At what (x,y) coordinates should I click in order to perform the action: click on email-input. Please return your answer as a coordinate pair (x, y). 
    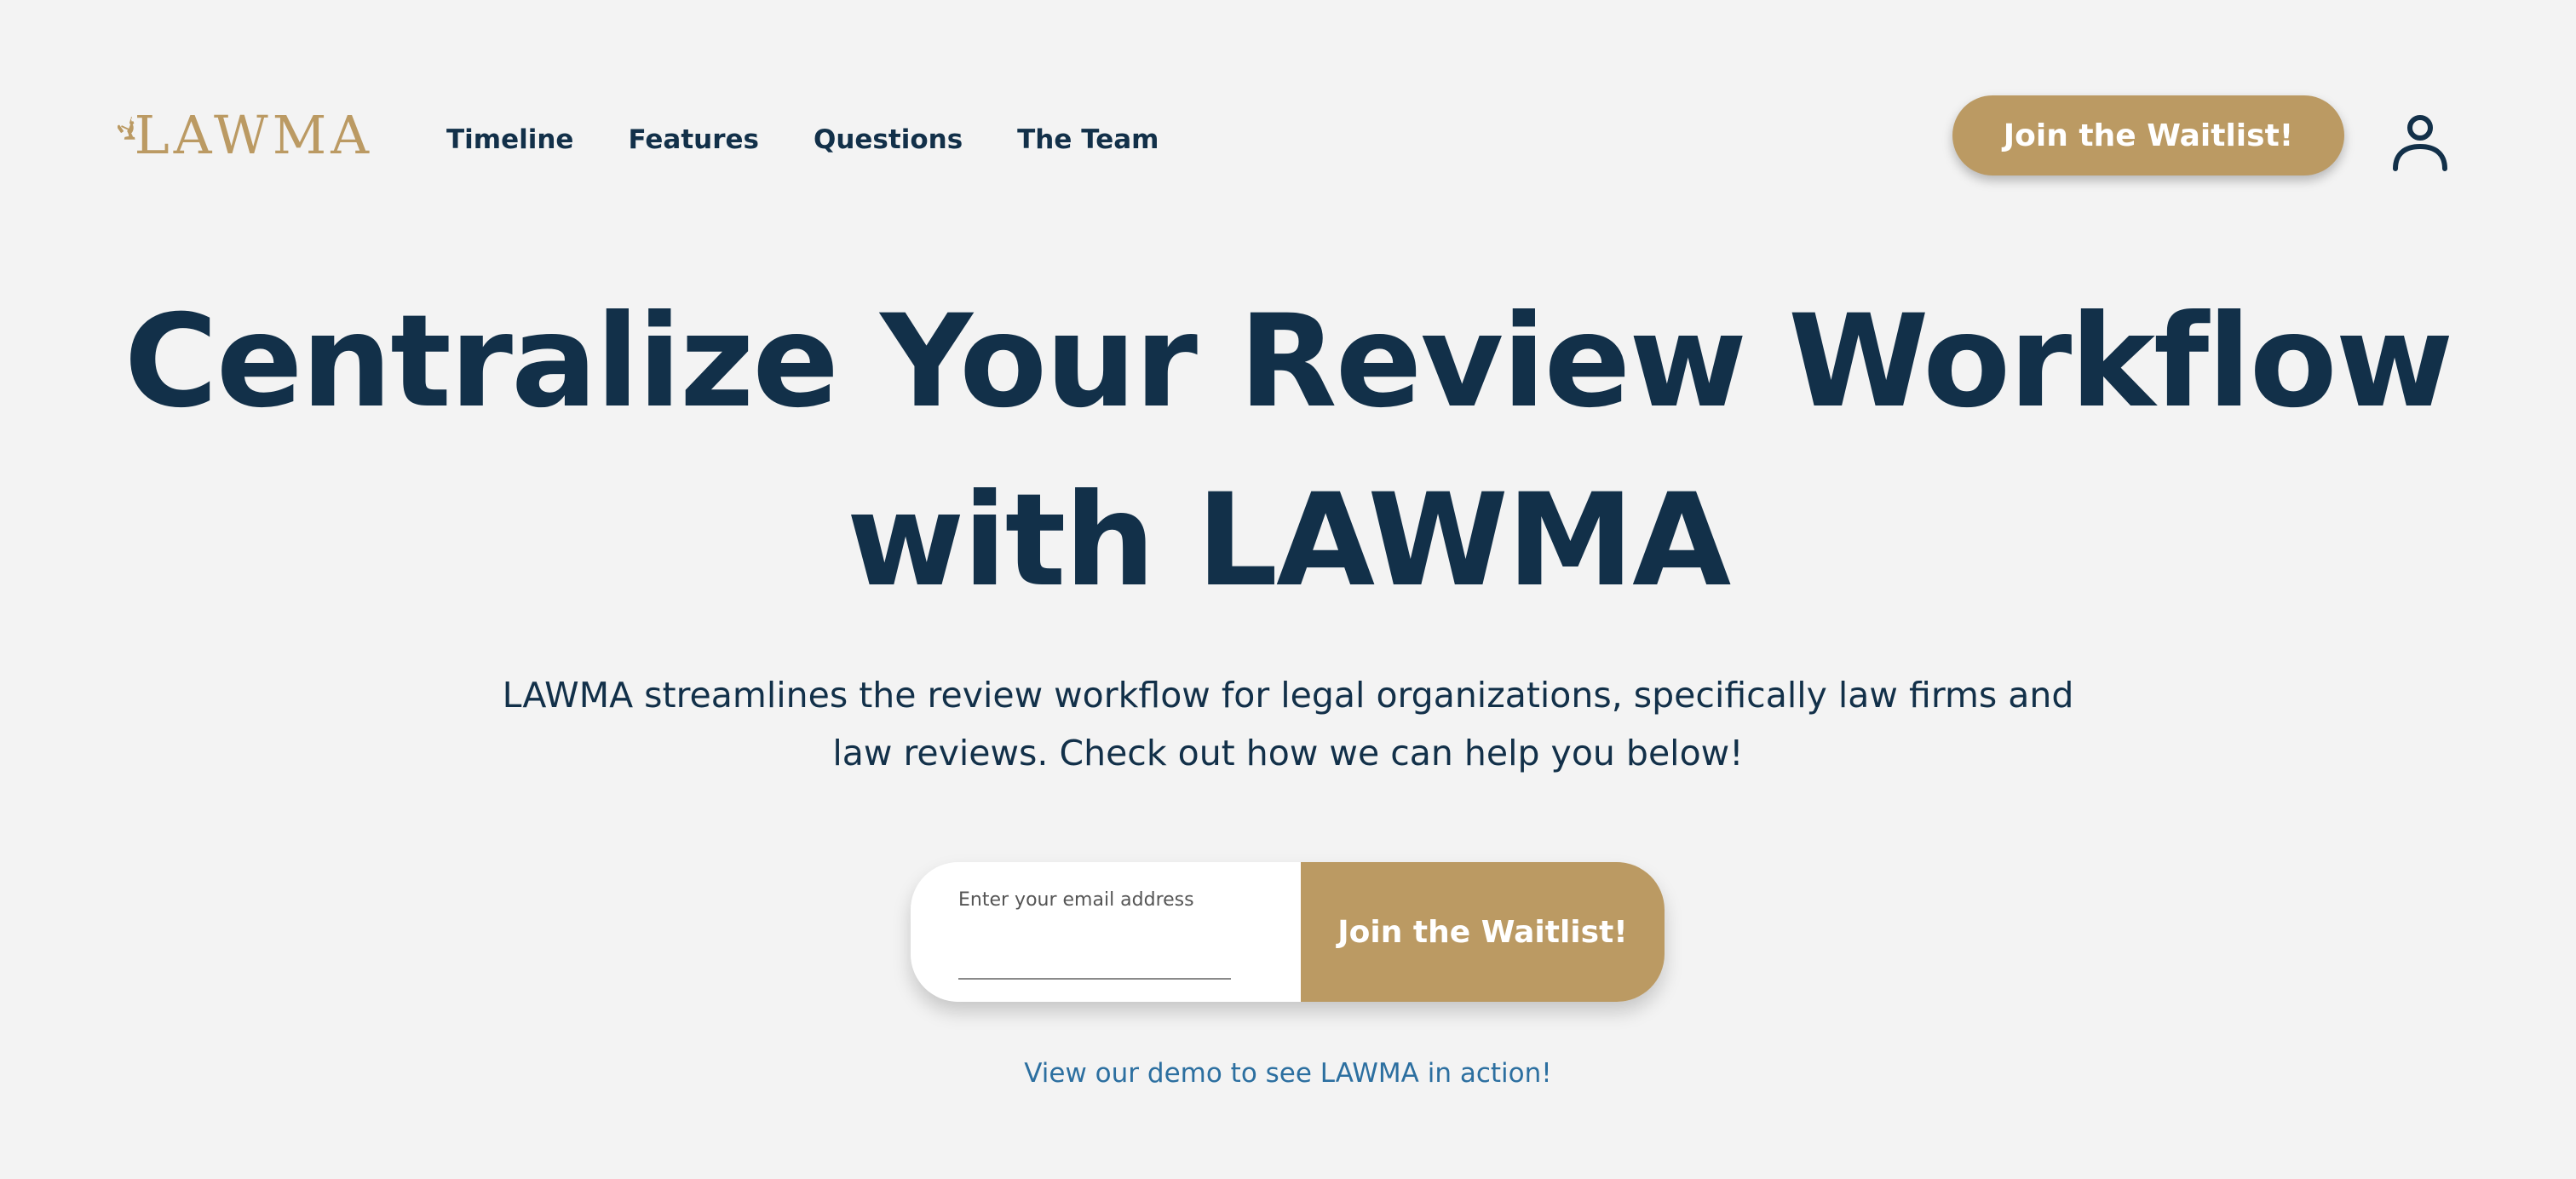
    Looking at the image, I should click on (1095, 955).